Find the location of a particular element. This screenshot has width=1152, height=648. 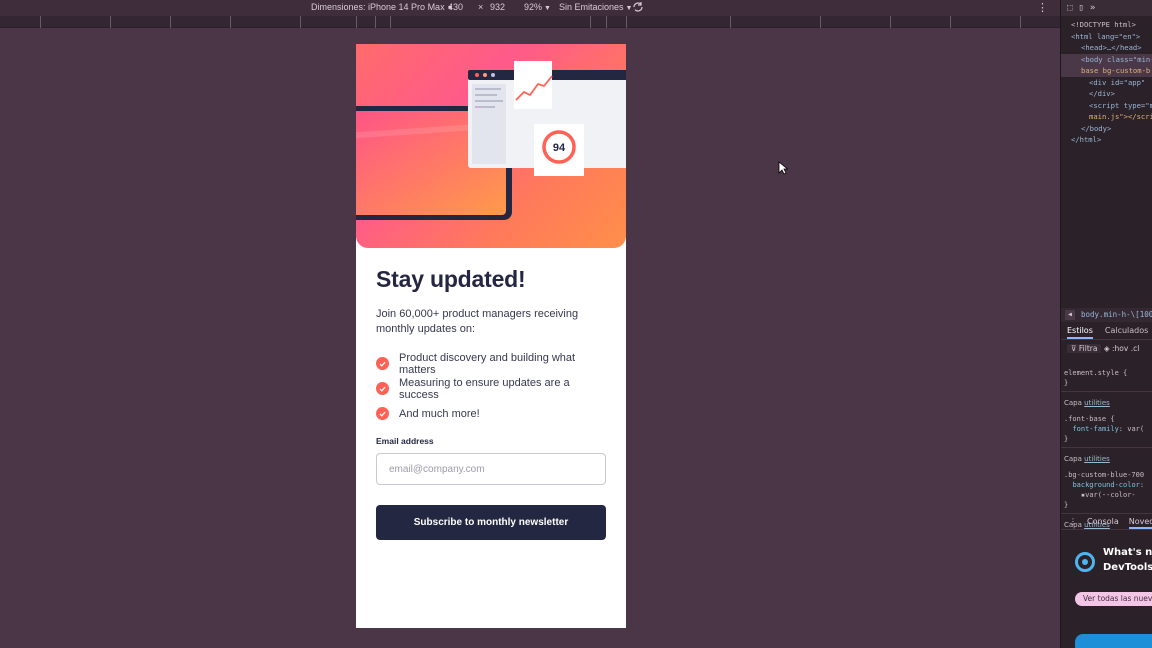

breadcrumb: ◀ body.min-h-\[100dv is located at coordinates (1106, 315).